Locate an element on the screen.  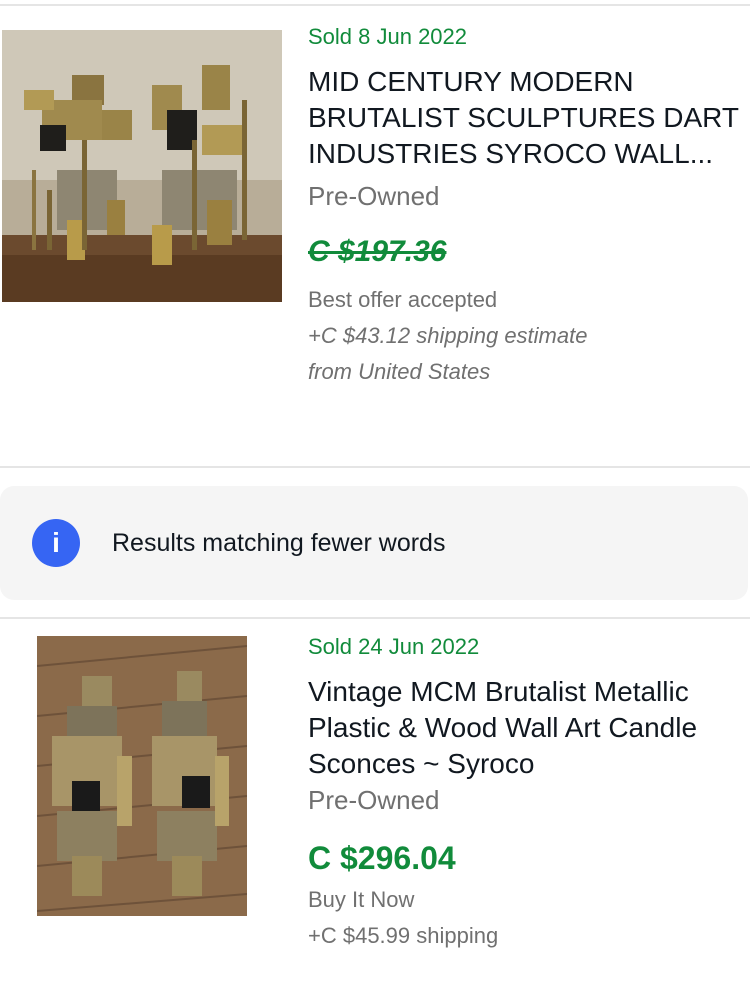
listing-title-line: MID CENTURY MODERN is located at coordinates (471, 81).